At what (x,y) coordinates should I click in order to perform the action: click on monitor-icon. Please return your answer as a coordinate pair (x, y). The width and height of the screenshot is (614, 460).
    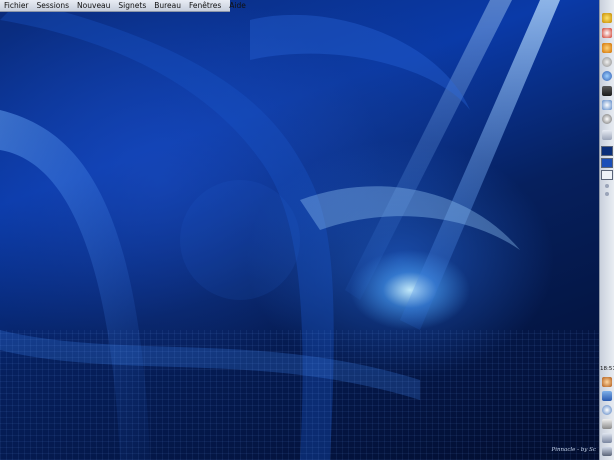
    Looking at the image, I should click on (607, 396).